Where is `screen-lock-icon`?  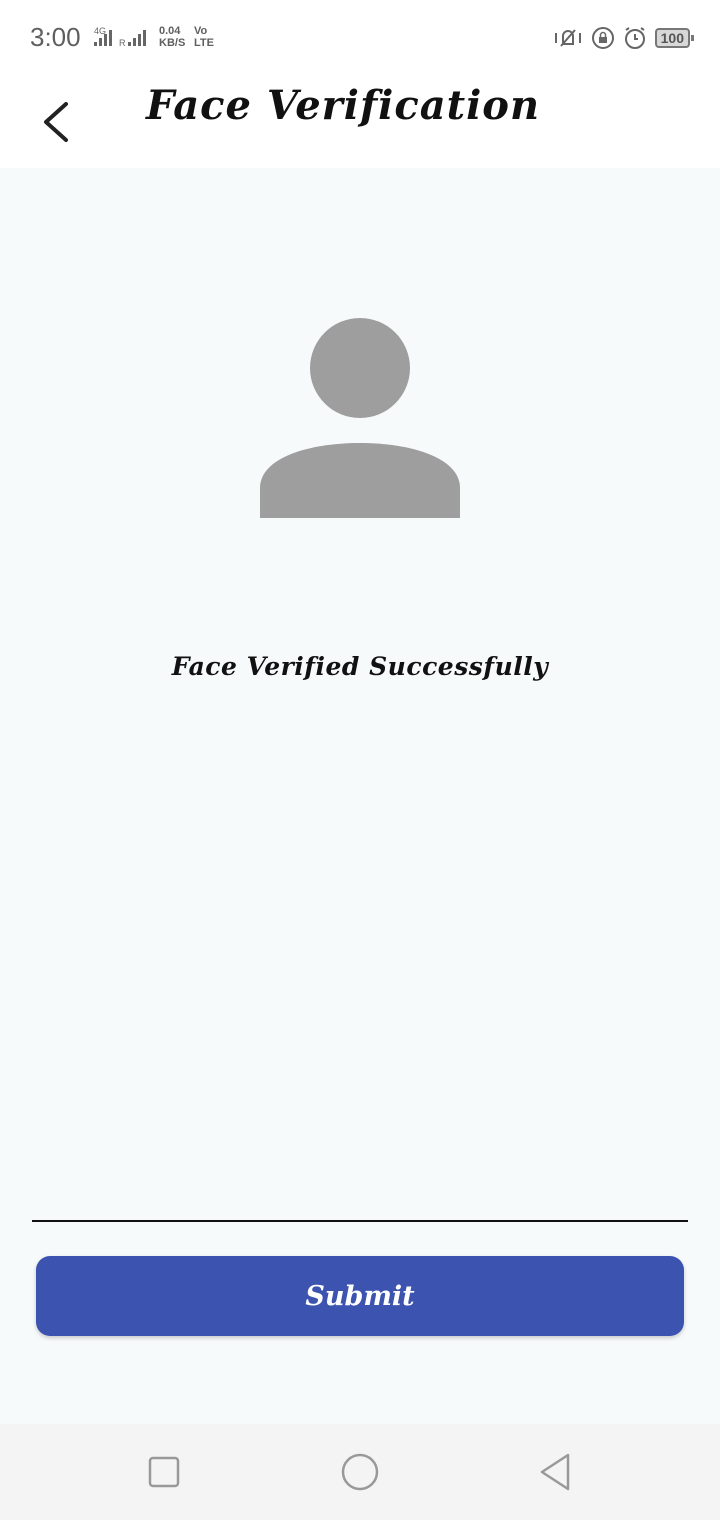 screen-lock-icon is located at coordinates (602, 38).